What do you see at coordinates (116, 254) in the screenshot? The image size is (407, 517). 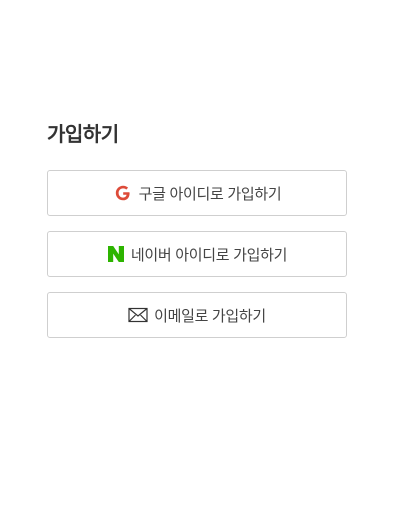 I see `naver-n-icon` at bounding box center [116, 254].